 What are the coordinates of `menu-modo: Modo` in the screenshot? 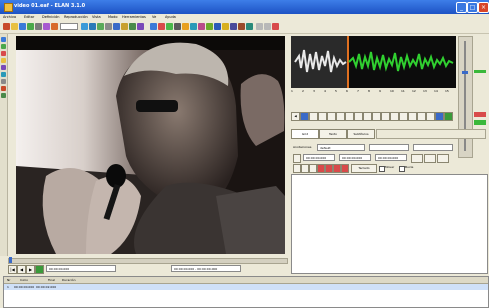 It's located at (113, 17).